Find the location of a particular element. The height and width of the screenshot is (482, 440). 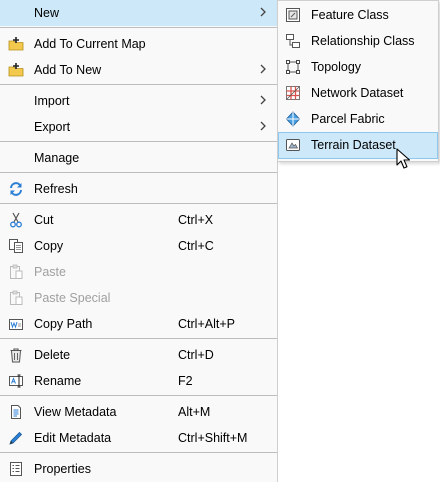

menu-item-shortcut: Ctrl+Shift+M is located at coordinates (213, 438).